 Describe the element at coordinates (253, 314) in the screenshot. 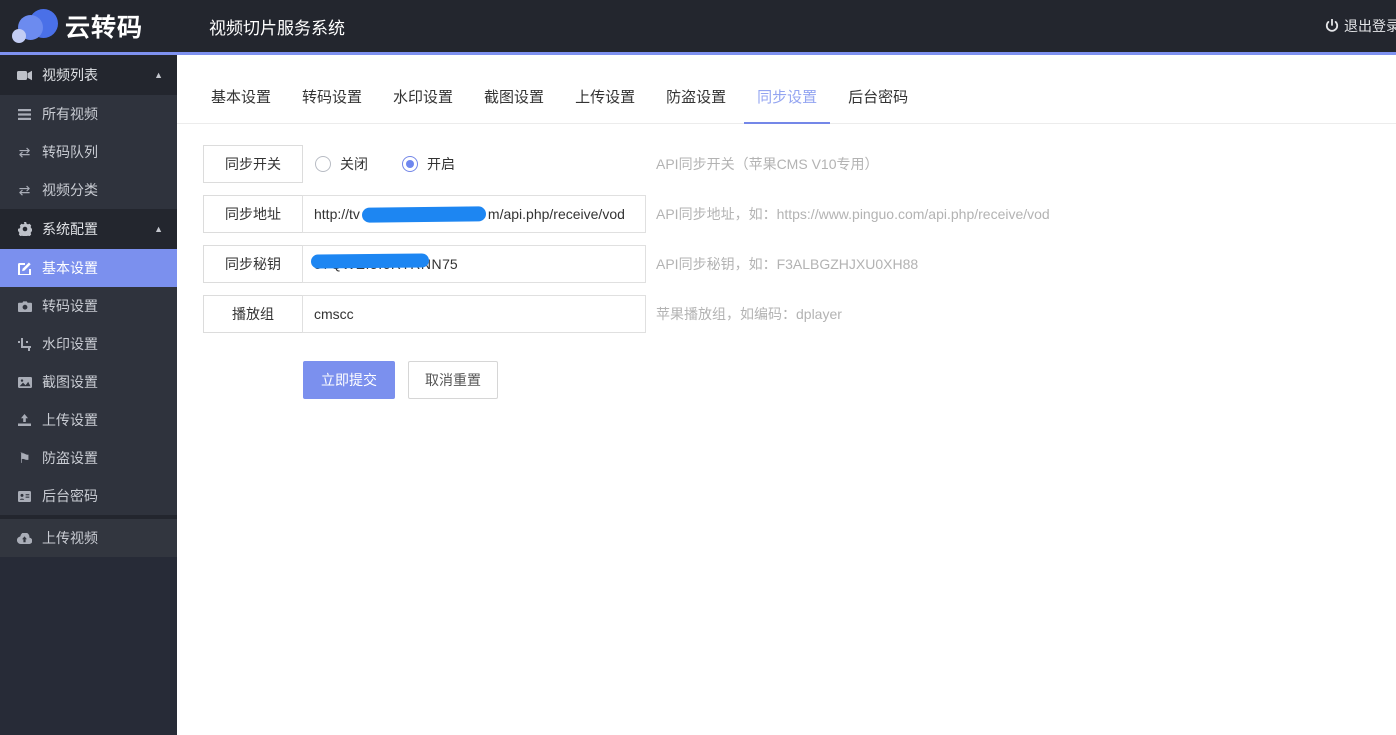

I see `play-group-label: 播放组` at that location.